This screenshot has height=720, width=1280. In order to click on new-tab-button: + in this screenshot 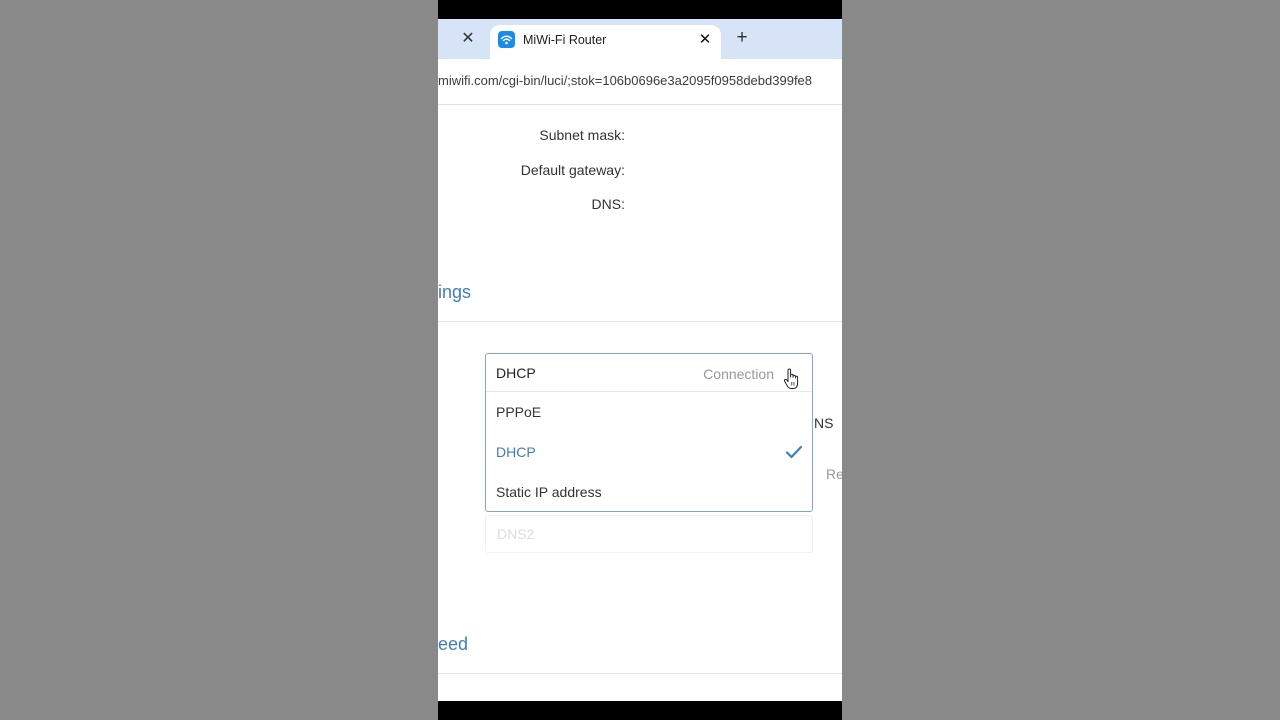, I will do `click(742, 38)`.